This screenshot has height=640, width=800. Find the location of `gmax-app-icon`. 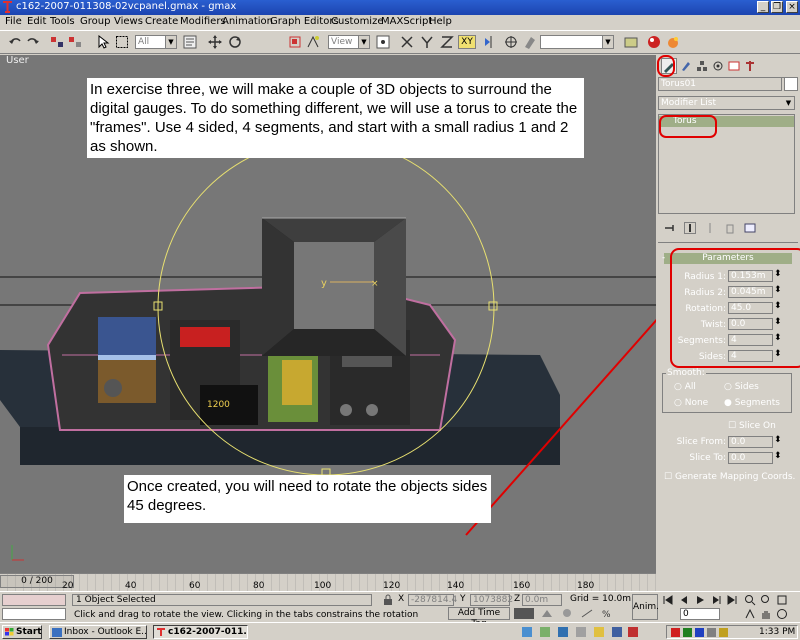

gmax-app-icon is located at coordinates (7, 7).